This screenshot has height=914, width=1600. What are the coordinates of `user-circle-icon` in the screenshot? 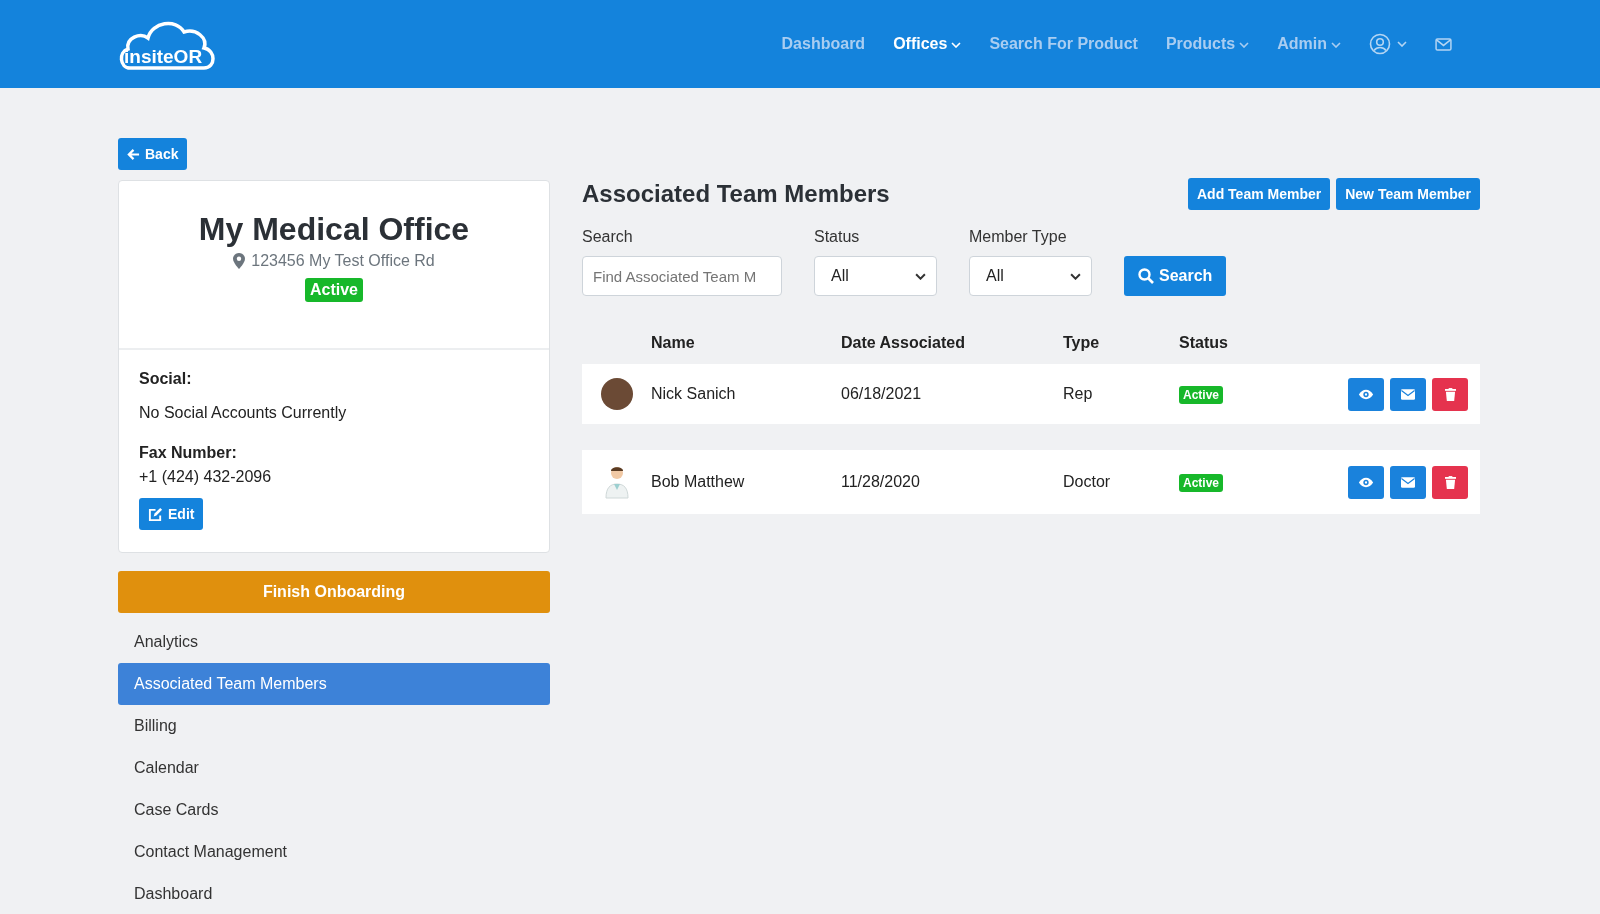 It's located at (1380, 44).